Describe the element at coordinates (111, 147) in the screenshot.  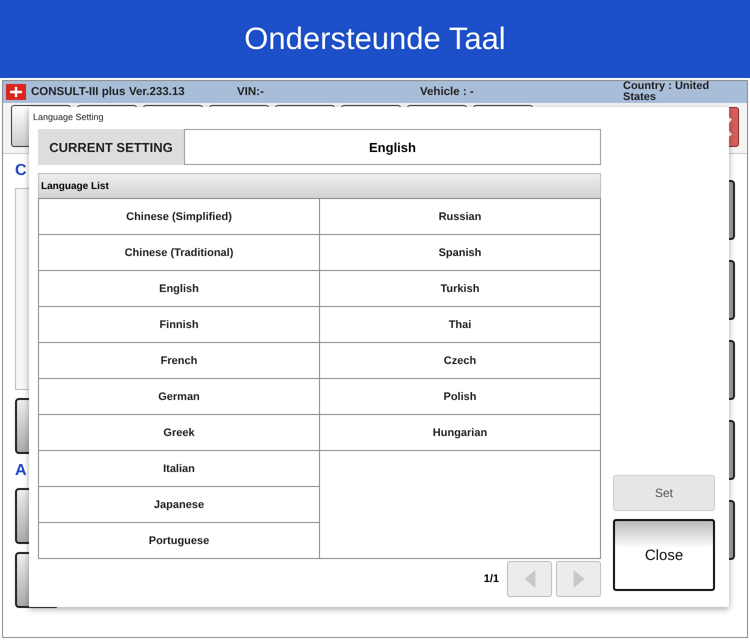
I see `current-setting-label: CURRENT SETTING` at that location.